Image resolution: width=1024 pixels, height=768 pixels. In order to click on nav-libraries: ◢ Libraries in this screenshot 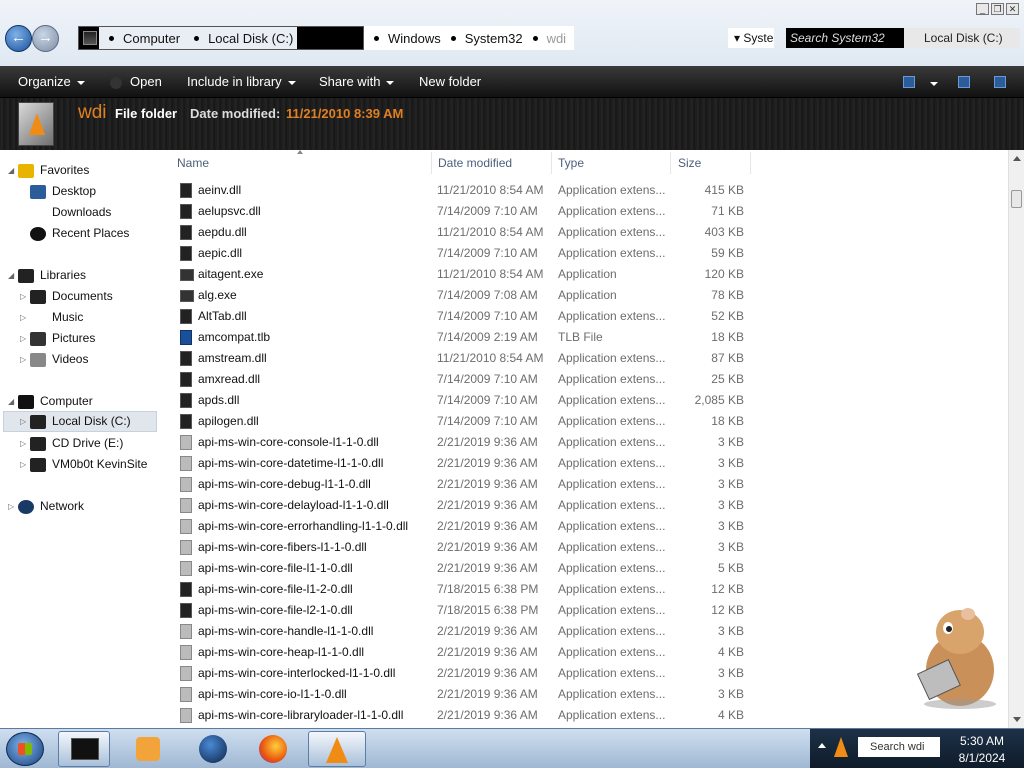, I will do `click(47, 275)`.